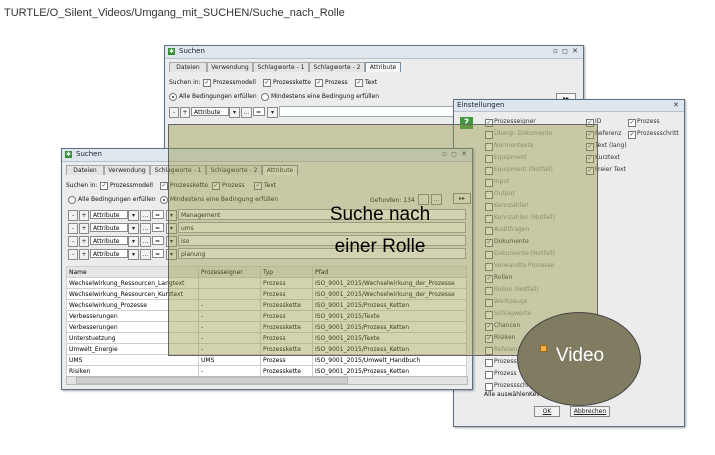 The height and width of the screenshot is (455, 715). I want to click on tab-schlagworte-1: Schlagworte - 1, so click(281, 67).